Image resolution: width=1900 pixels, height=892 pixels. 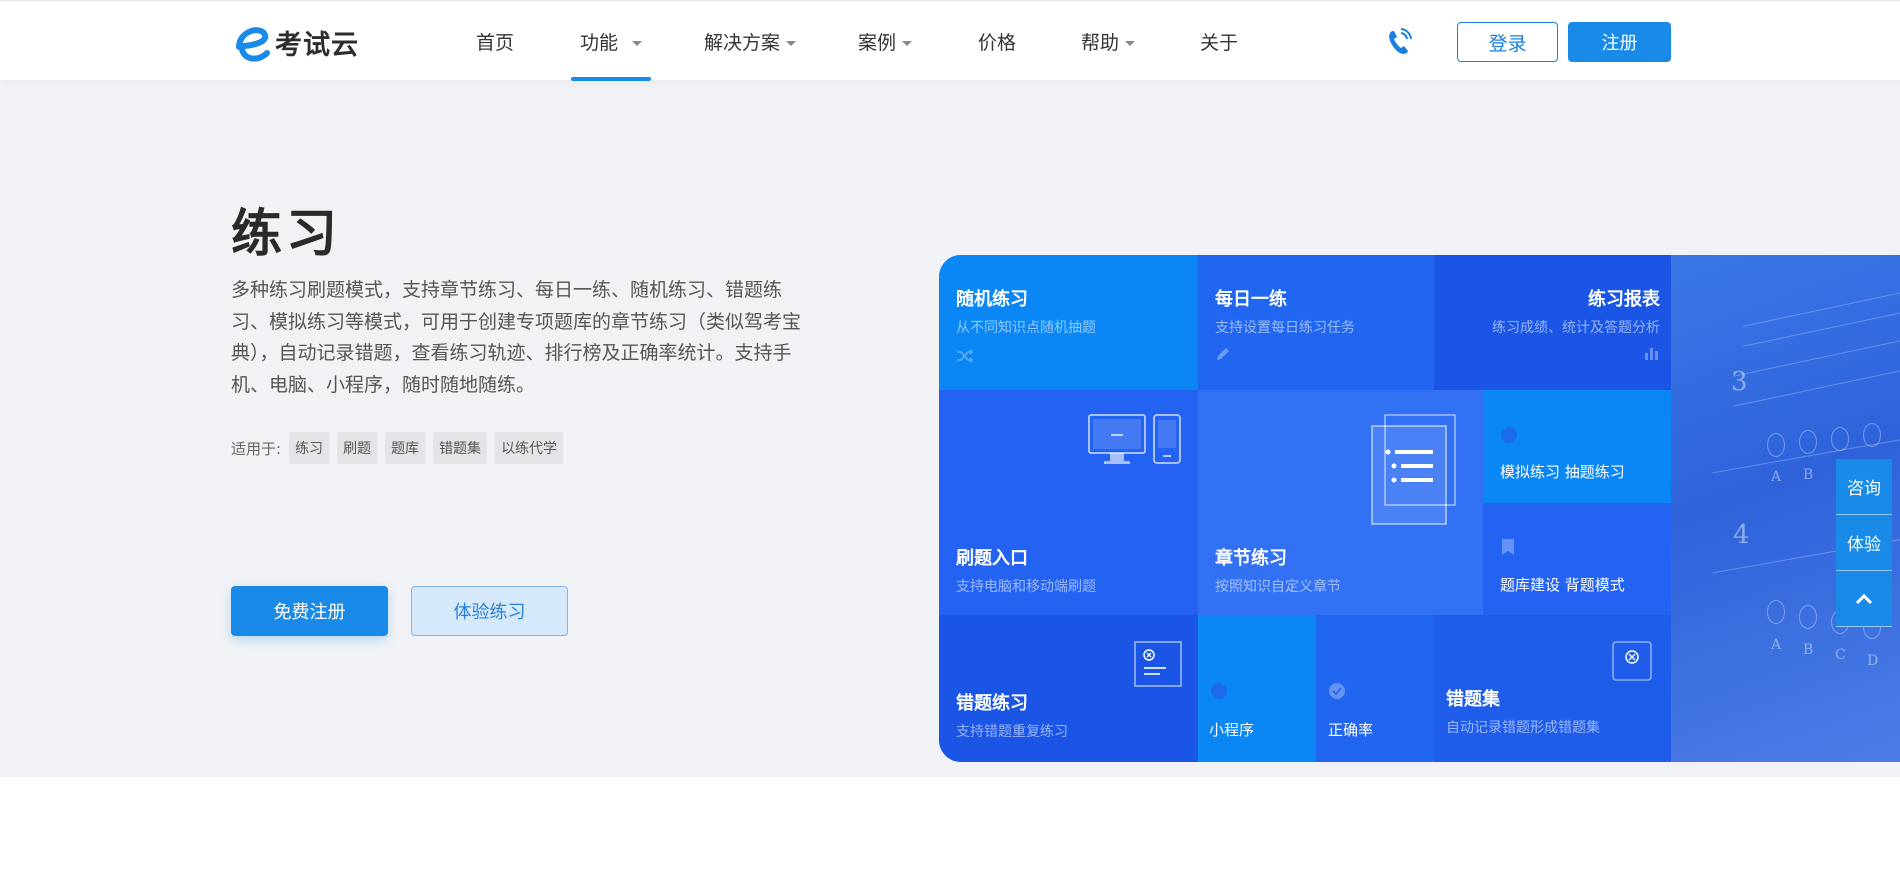 What do you see at coordinates (460, 448) in the screenshot?
I see `tag: 错题集` at bounding box center [460, 448].